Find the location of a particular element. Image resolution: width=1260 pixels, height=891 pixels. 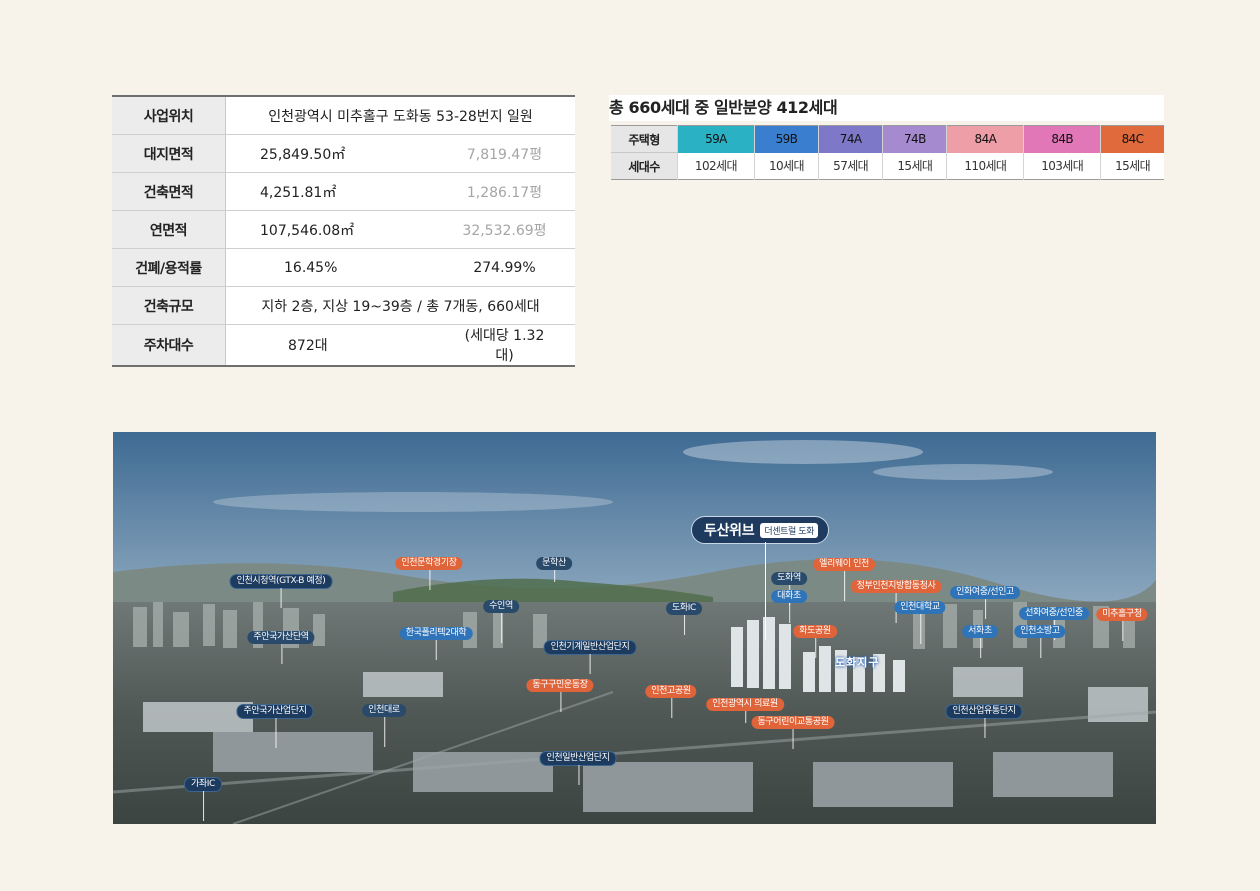

landmark-pin: 서화초 is located at coordinates (980, 641).